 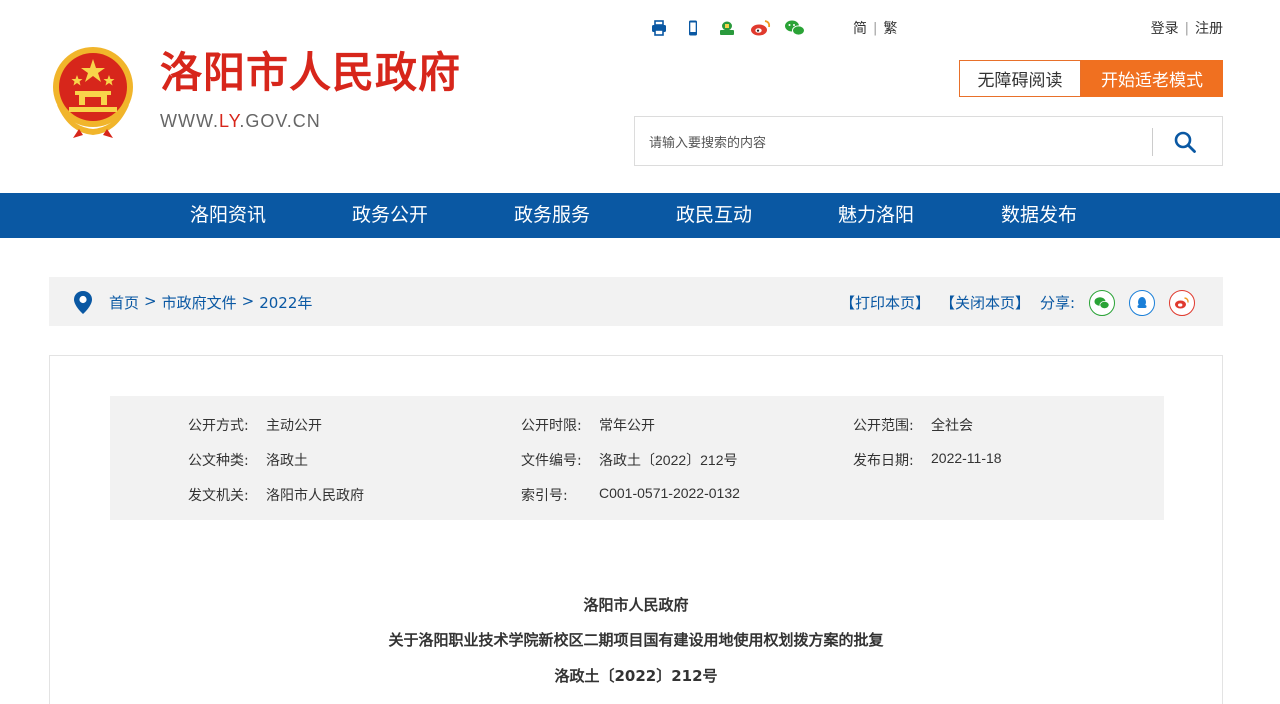 What do you see at coordinates (876, 215) in the screenshot?
I see `nav-item-charm-luoyang: 魅力洛阳` at bounding box center [876, 215].